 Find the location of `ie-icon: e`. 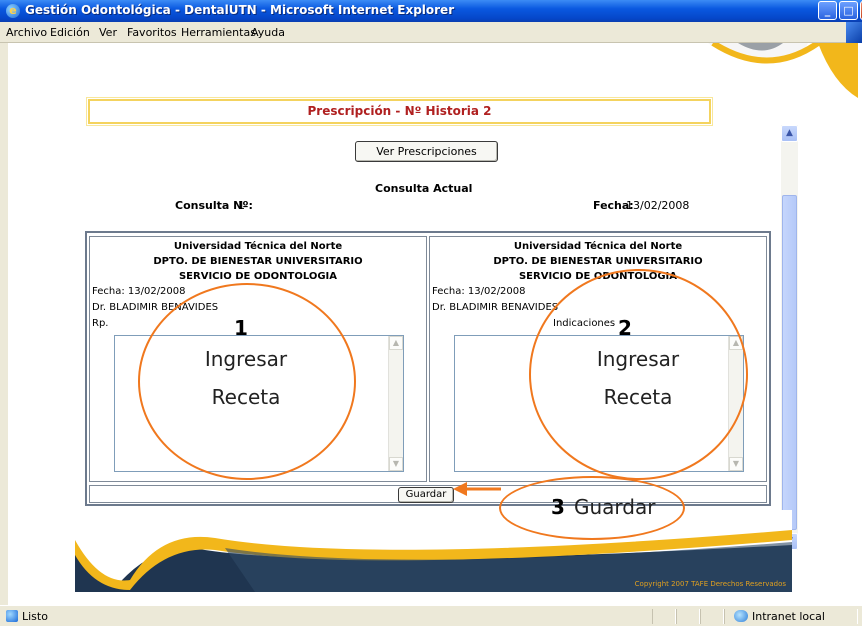

ie-icon: e is located at coordinates (13, 11).